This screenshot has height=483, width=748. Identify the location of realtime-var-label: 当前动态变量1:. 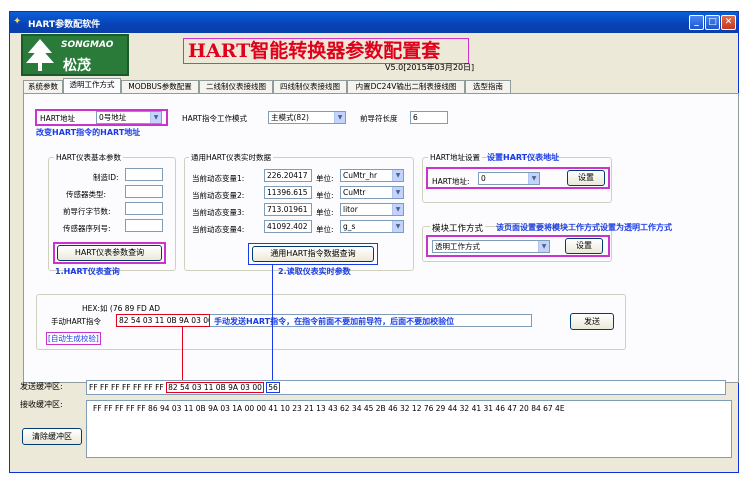
(218, 178).